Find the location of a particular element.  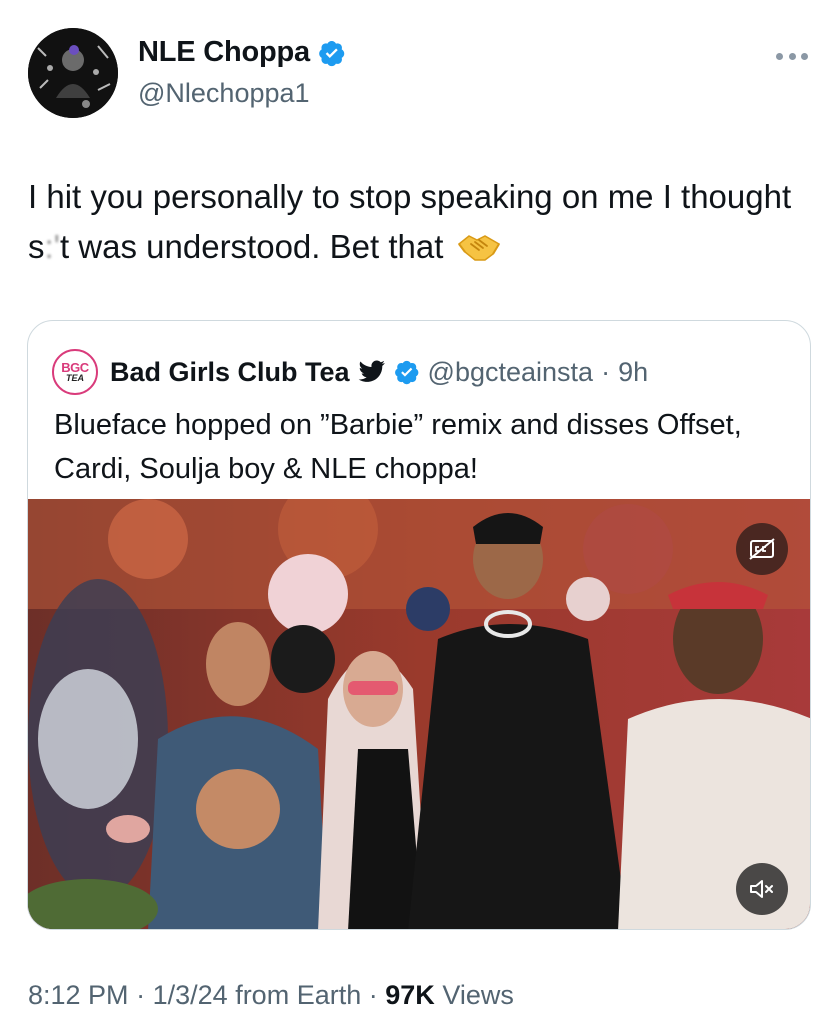

post-date: 1/3/24 is located at coordinates (190, 995).